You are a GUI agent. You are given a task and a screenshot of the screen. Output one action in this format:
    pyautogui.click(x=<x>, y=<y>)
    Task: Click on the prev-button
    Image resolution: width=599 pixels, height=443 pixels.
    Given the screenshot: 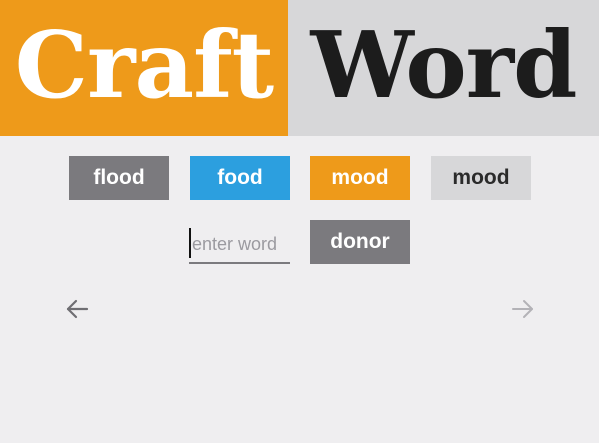 What is the action you would take?
    pyautogui.click(x=77, y=309)
    